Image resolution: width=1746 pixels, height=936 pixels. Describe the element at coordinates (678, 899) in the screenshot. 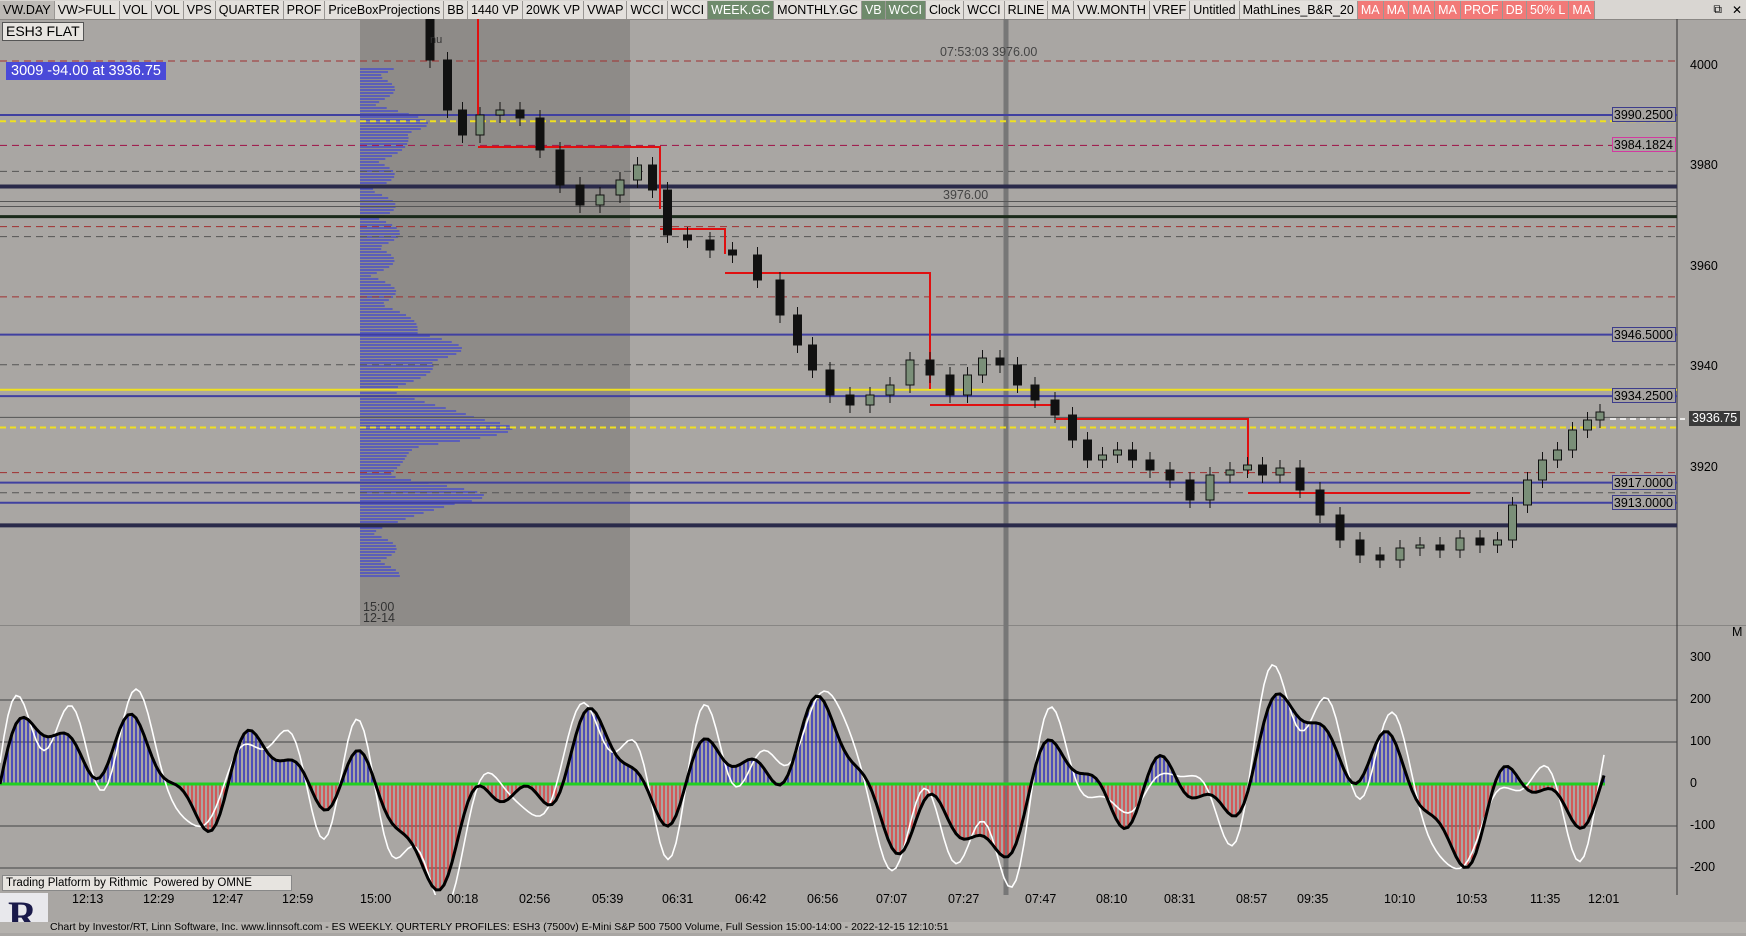

I see `time-axis-tick: 06:31` at that location.